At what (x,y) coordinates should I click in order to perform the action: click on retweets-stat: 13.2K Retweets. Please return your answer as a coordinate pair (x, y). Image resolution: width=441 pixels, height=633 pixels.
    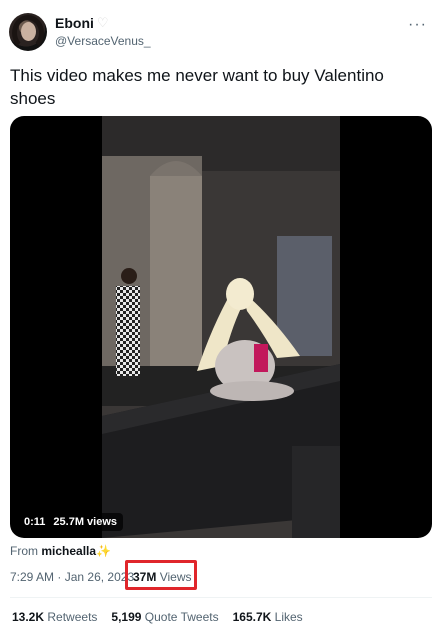
    Looking at the image, I should click on (54, 617).